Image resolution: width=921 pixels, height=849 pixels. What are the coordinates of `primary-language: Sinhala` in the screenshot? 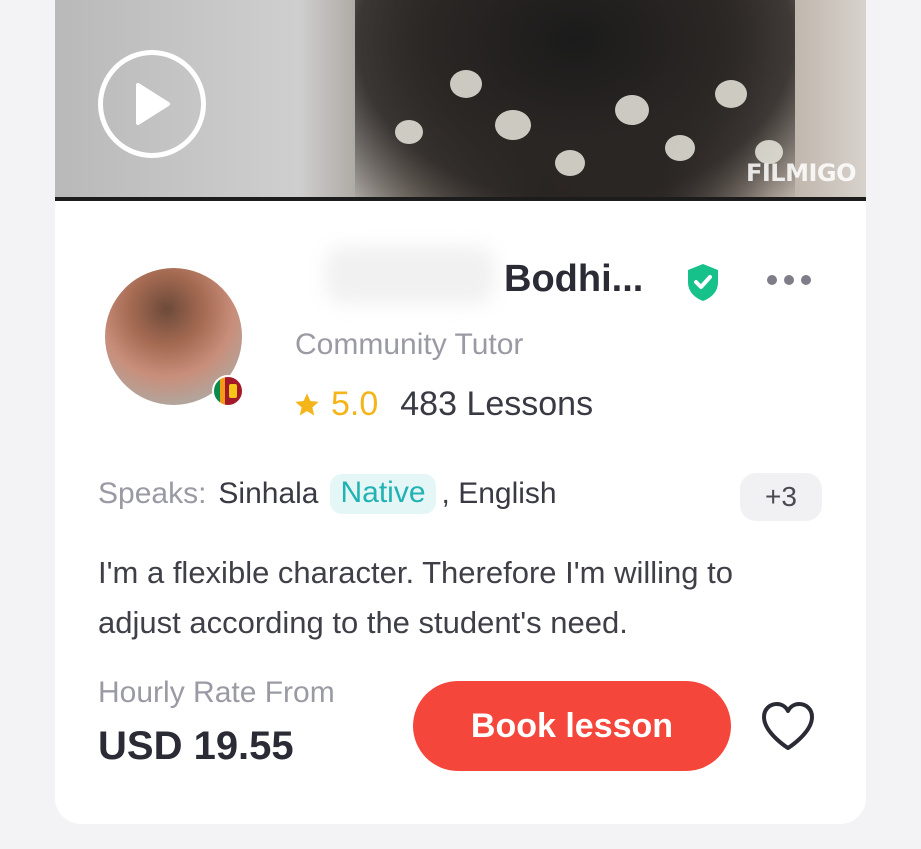 It's located at (268, 493).